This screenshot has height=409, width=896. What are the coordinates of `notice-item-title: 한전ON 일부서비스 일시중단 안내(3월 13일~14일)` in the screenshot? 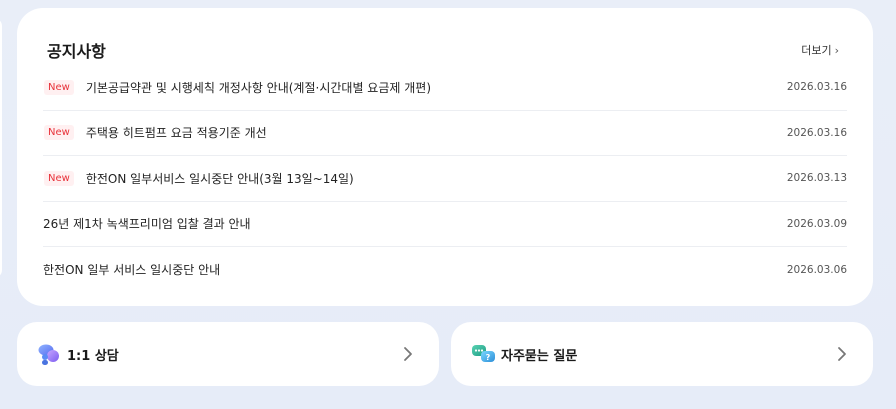 It's located at (219, 178).